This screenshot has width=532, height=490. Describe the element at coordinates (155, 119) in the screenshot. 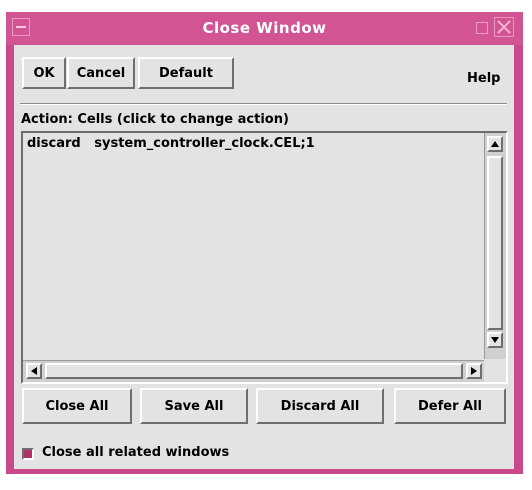

I see `action-selector: Action: Cells (click to change action)` at that location.